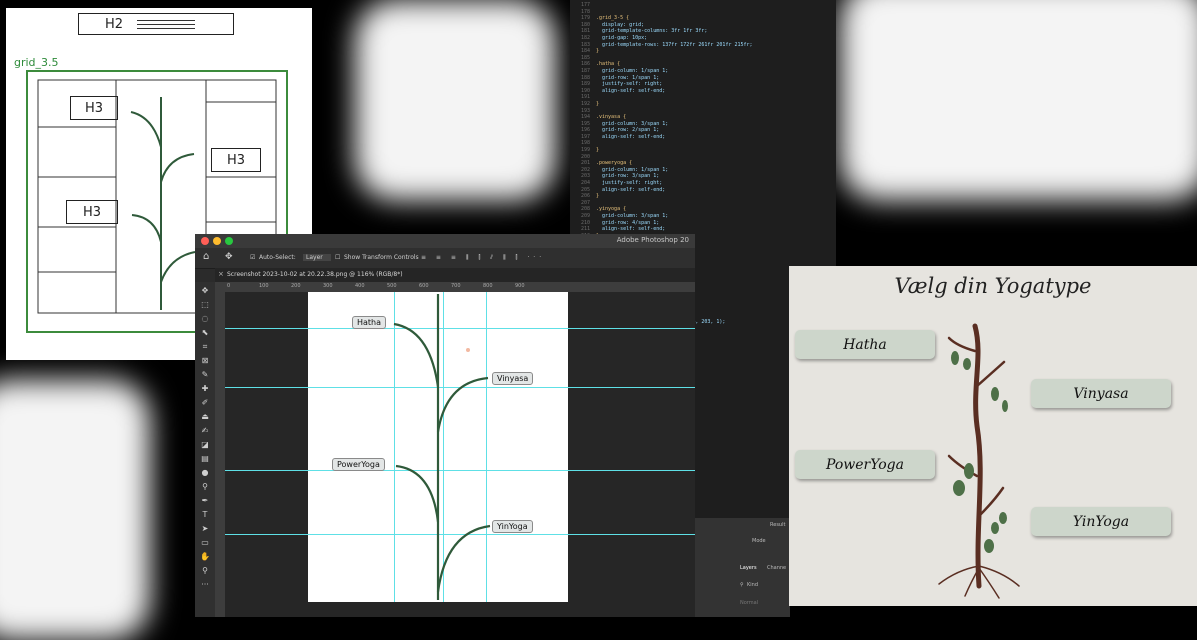 The width and height of the screenshot is (1197, 640). Describe the element at coordinates (865, 464) in the screenshot. I see `poweryoga-button: PowerYoga` at that location.